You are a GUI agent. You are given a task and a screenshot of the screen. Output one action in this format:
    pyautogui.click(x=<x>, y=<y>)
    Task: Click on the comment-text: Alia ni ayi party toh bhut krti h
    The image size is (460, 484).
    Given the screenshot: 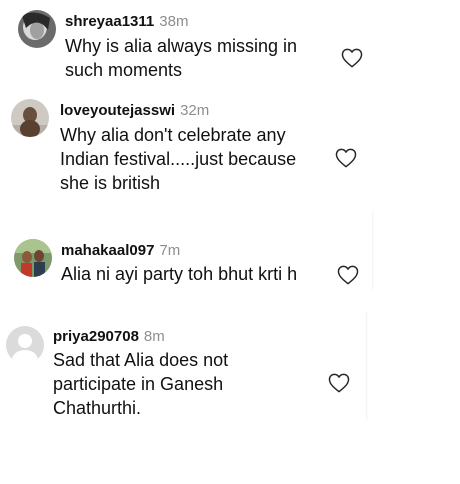 What is the action you would take?
    pyautogui.click(x=179, y=274)
    